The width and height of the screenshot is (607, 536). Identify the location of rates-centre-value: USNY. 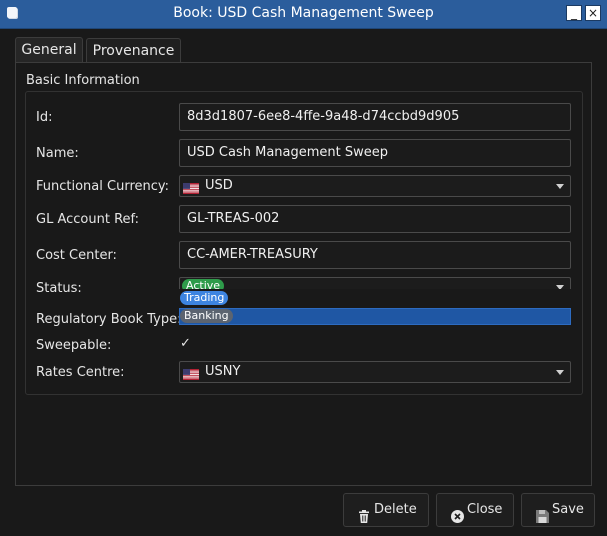
(223, 371).